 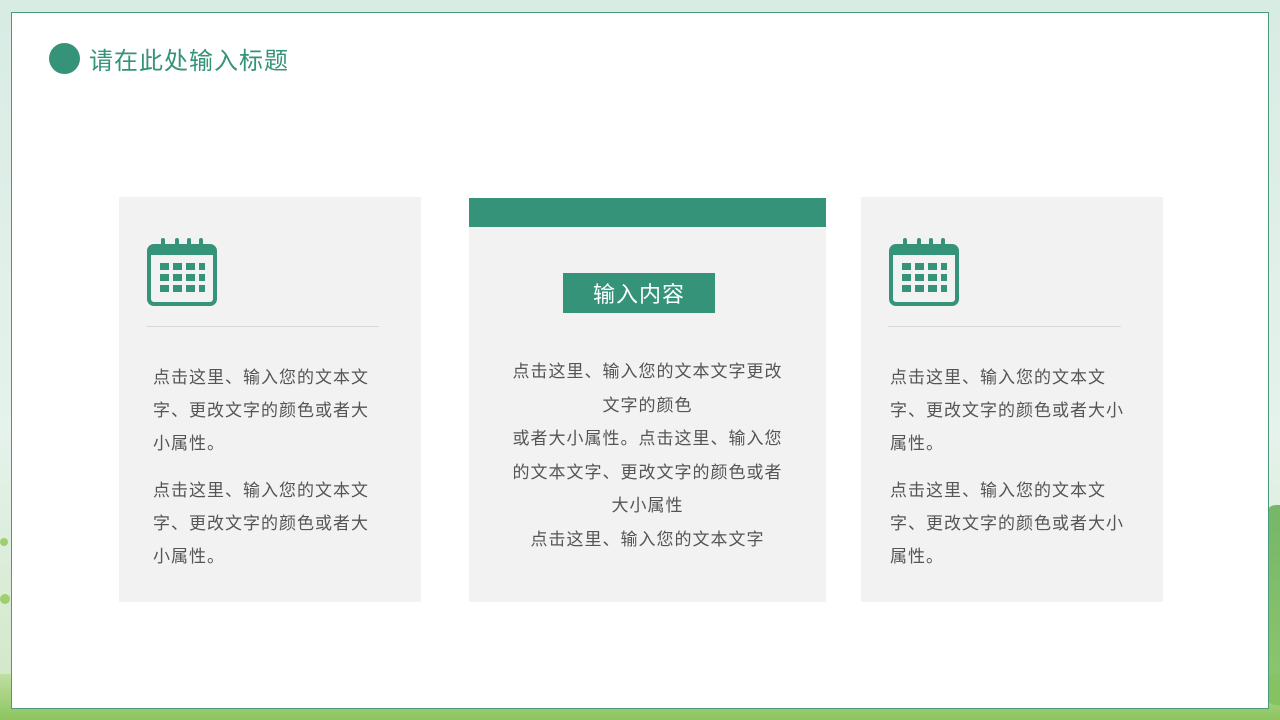 What do you see at coordinates (189, 58) in the screenshot?
I see `slide-title: 请在此处输入标题` at bounding box center [189, 58].